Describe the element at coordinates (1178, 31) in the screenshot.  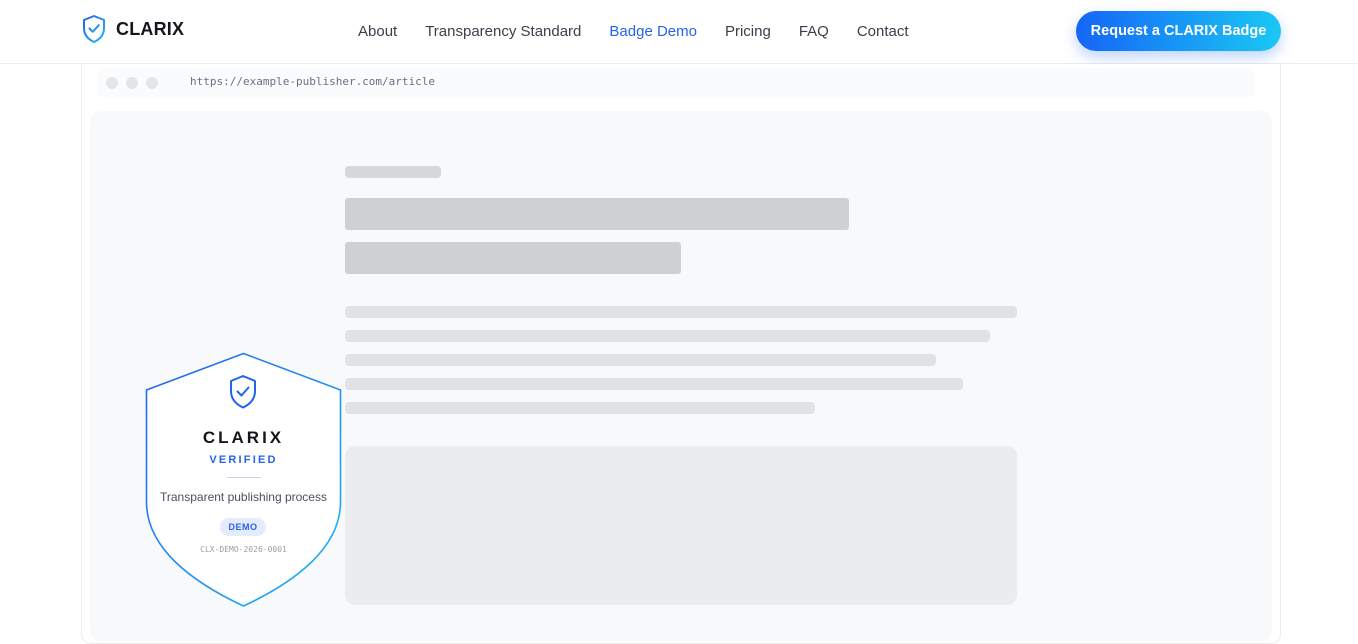
I see `request-badge-button: Request a CLARIX Badge` at that location.